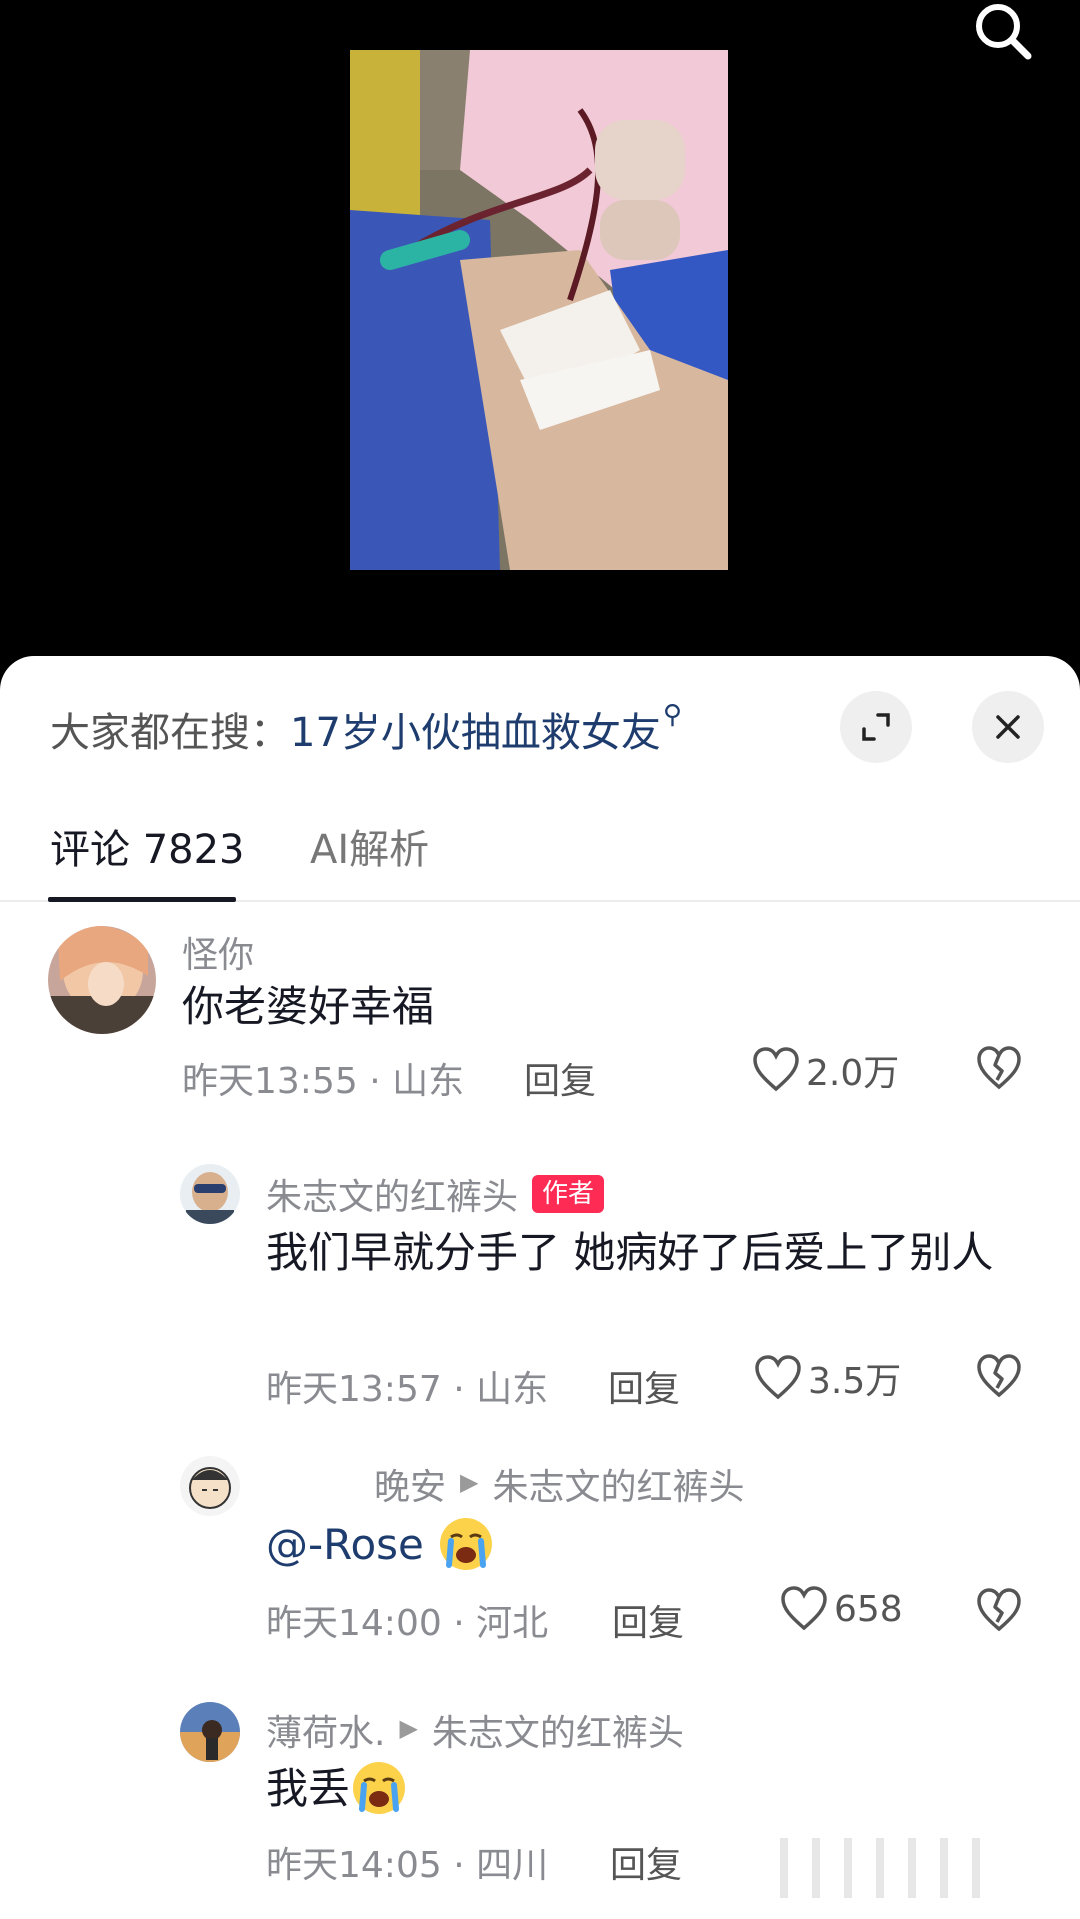 The height and width of the screenshot is (1919, 1080). What do you see at coordinates (142, 899) in the screenshot?
I see `active-tab-indicator` at bounding box center [142, 899].